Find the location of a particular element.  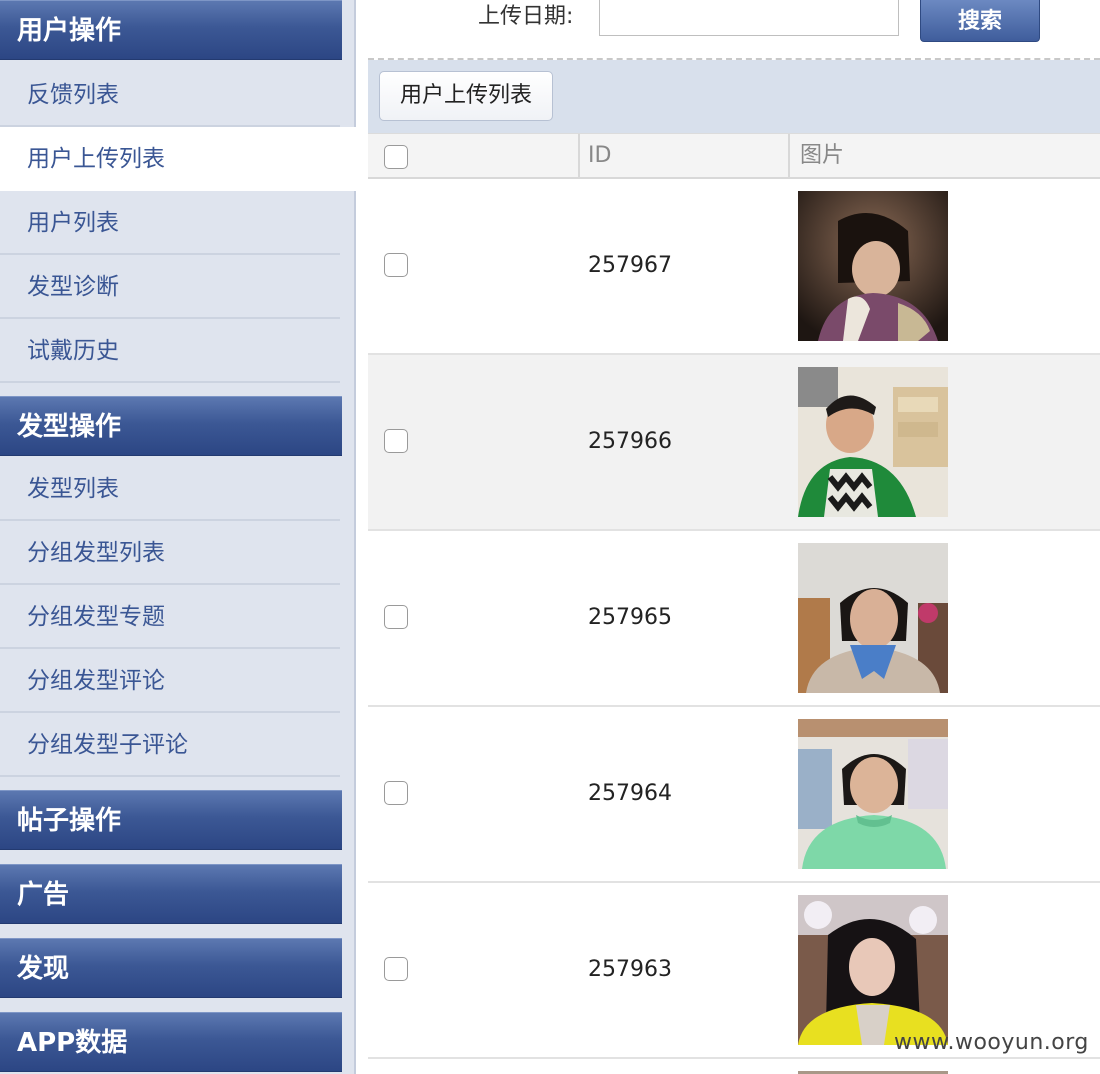

section-hairstyle-ops: 发型操作 is located at coordinates (171, 426).